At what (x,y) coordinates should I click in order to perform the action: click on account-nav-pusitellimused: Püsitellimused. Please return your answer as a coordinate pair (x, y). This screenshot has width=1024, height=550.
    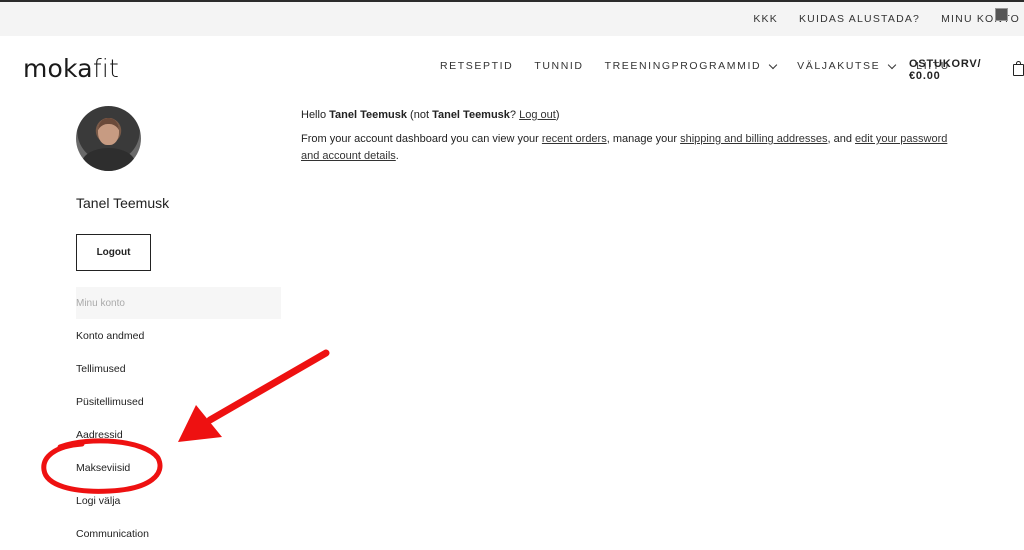
    Looking at the image, I should click on (178, 401).